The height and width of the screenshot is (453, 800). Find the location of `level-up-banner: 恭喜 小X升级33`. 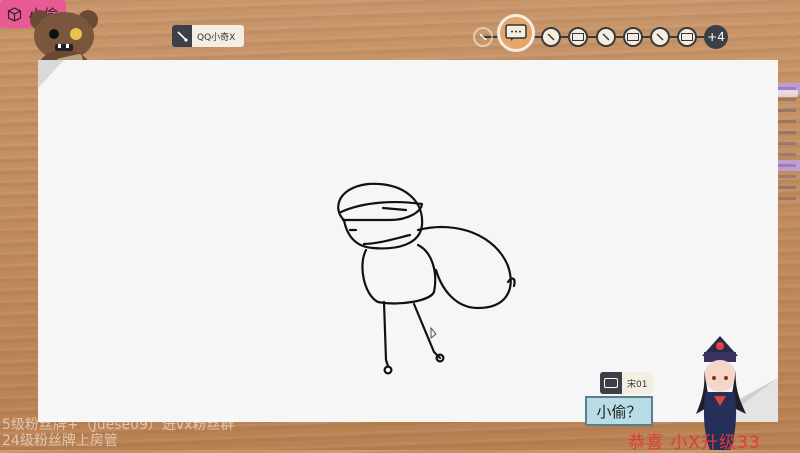

level-up-banner: 恭喜 小X升级33 is located at coordinates (694, 443).